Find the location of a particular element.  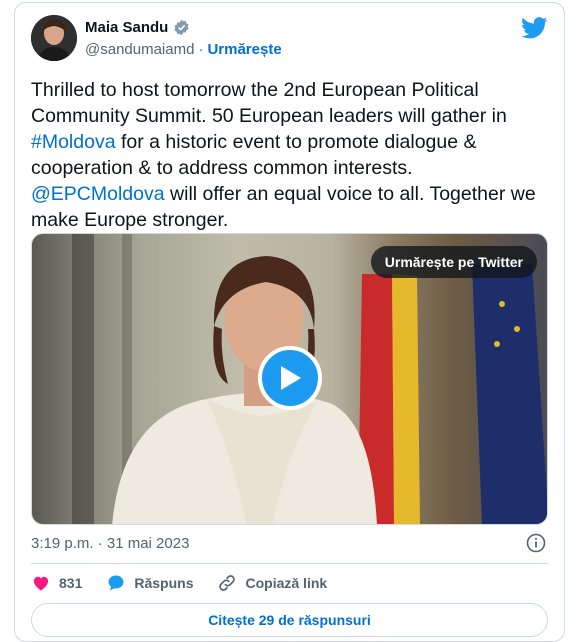

like-count: 831 is located at coordinates (71, 583).